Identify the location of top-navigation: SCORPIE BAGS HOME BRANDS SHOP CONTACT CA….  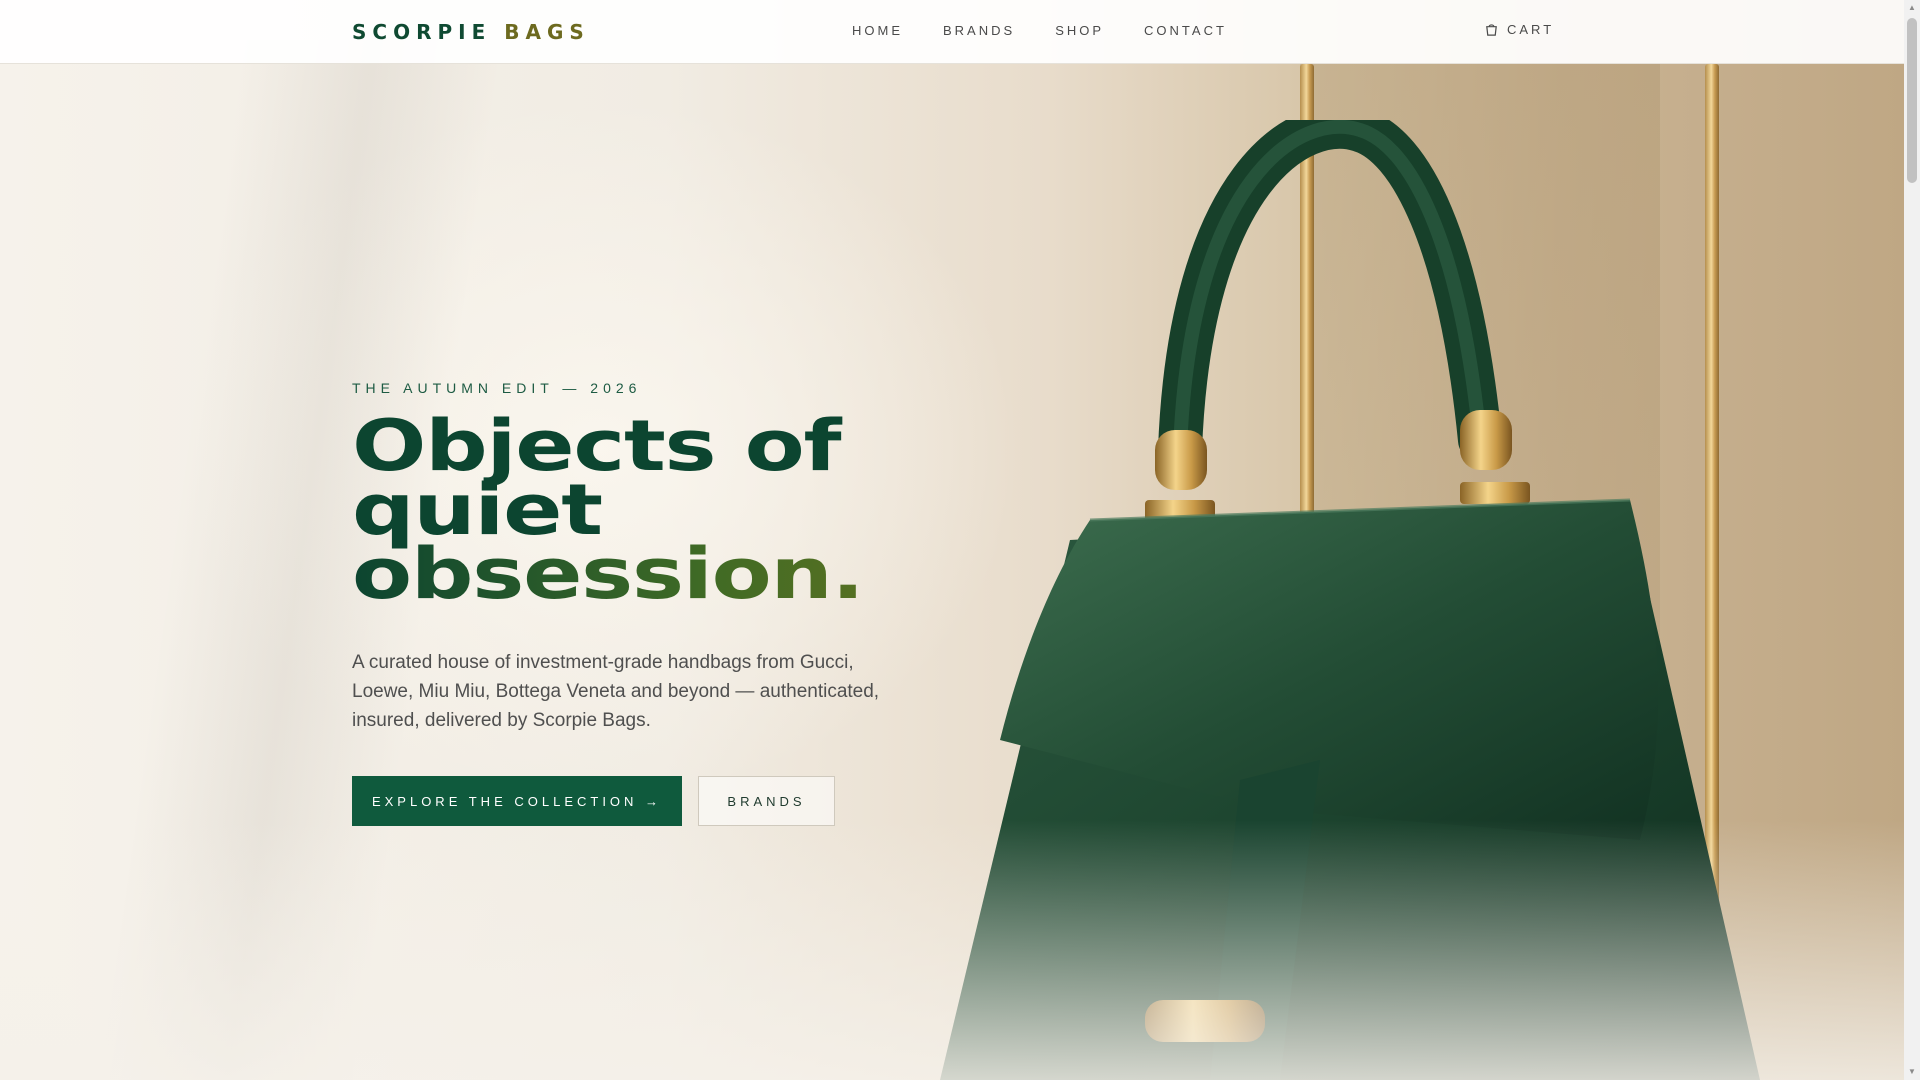
(952, 32).